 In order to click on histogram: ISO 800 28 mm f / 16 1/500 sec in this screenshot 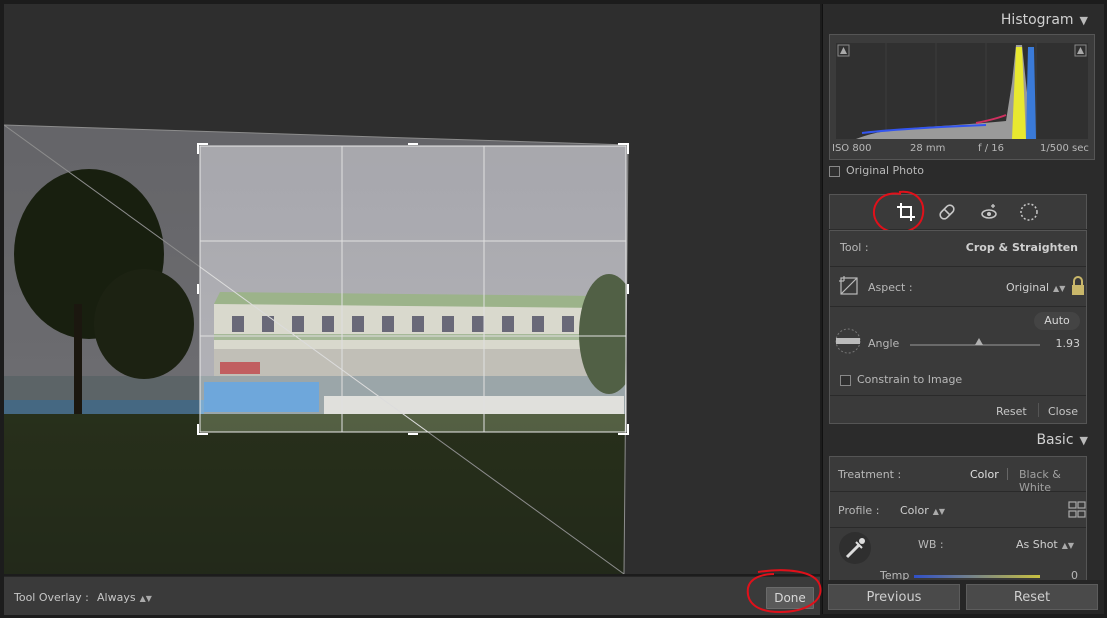, I will do `click(962, 97)`.